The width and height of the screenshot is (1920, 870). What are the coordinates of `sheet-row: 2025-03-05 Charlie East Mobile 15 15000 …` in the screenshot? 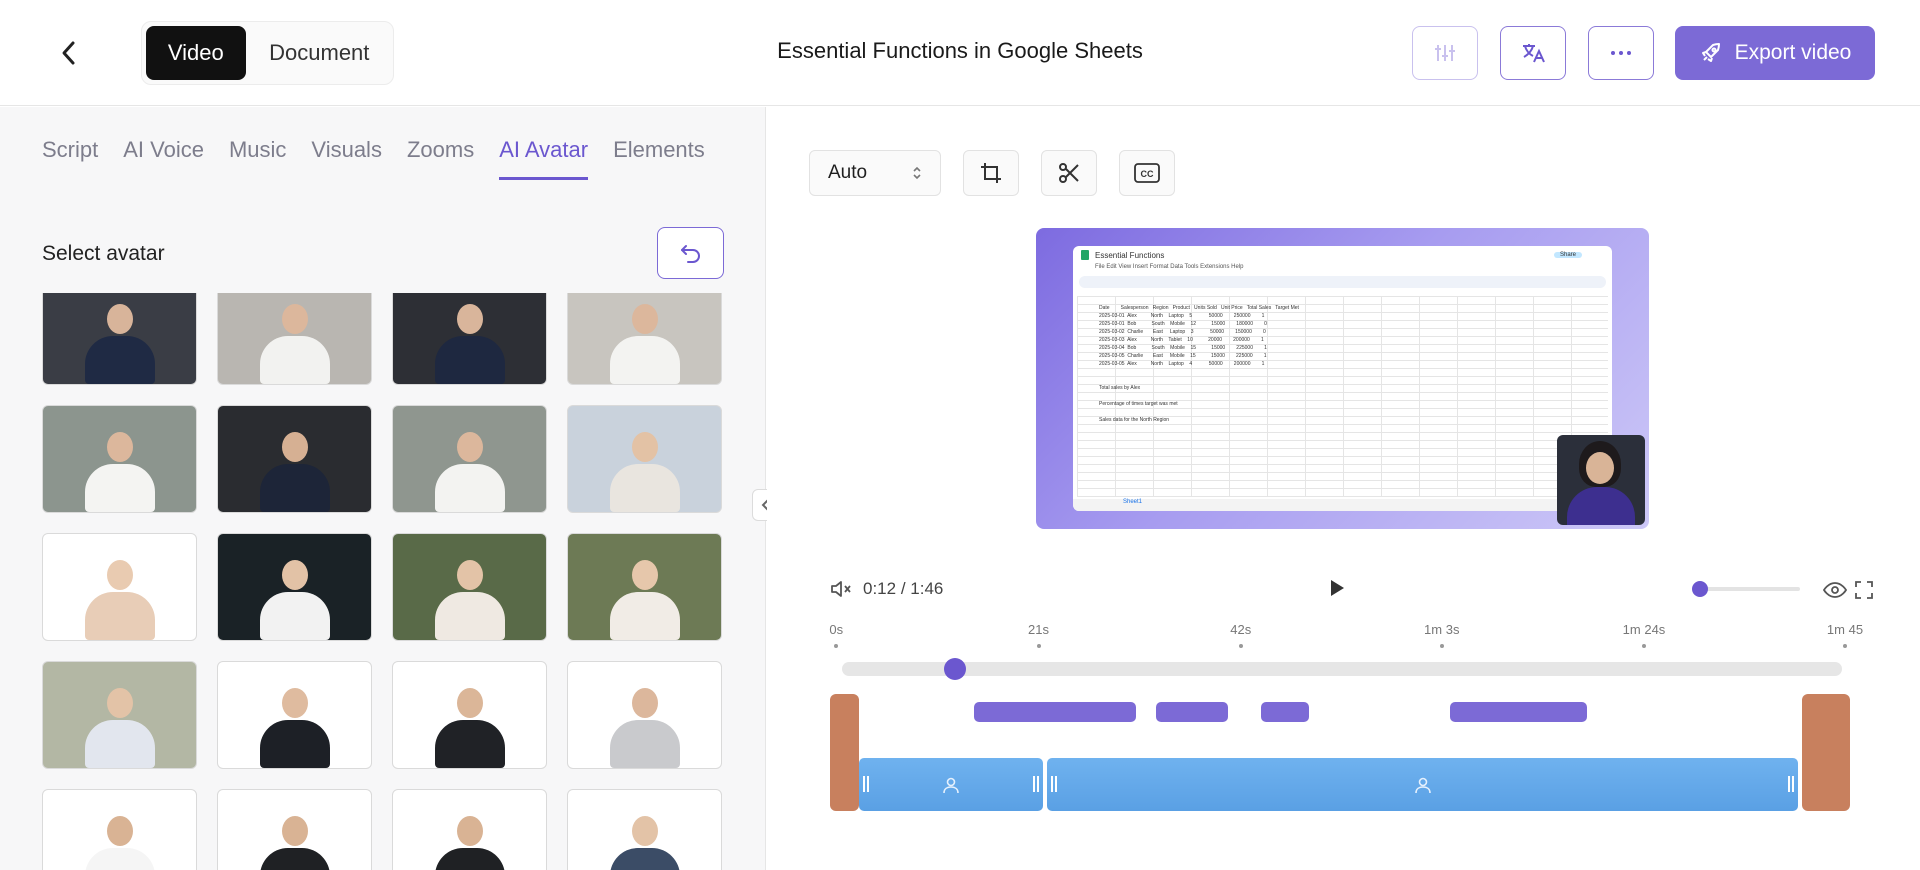 It's located at (1183, 356).